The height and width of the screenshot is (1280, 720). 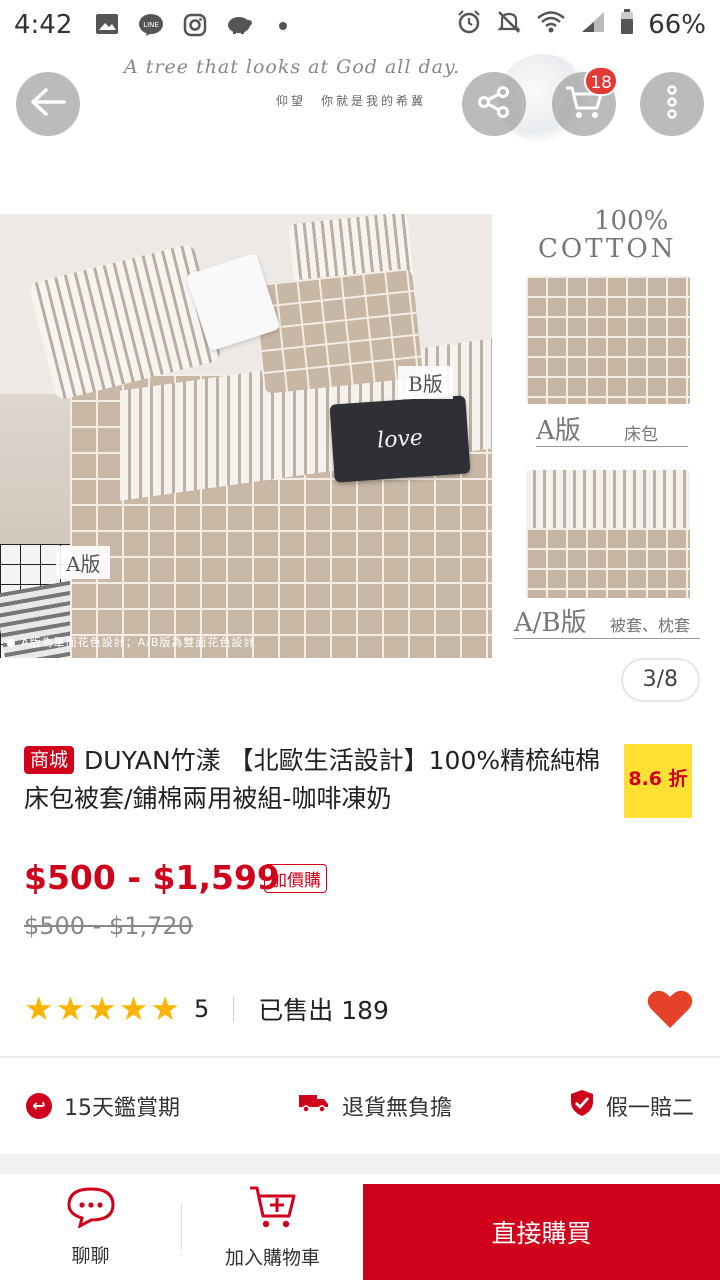 I want to click on svg-text: LINE, so click(x=152, y=25).